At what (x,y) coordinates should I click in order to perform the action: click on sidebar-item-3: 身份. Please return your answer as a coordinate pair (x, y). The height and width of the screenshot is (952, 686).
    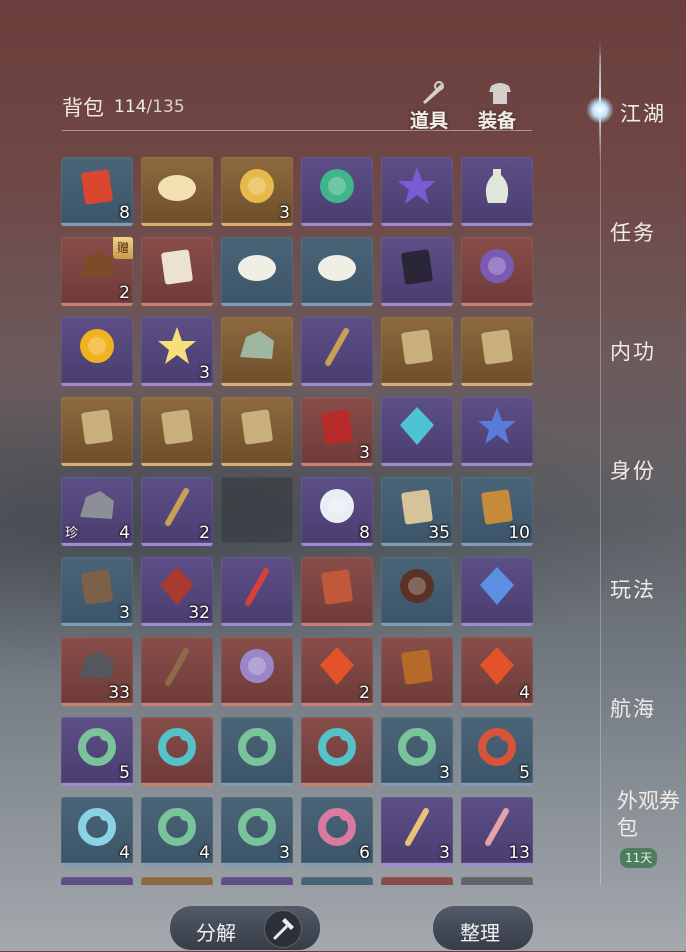
    Looking at the image, I should click on (648, 470).